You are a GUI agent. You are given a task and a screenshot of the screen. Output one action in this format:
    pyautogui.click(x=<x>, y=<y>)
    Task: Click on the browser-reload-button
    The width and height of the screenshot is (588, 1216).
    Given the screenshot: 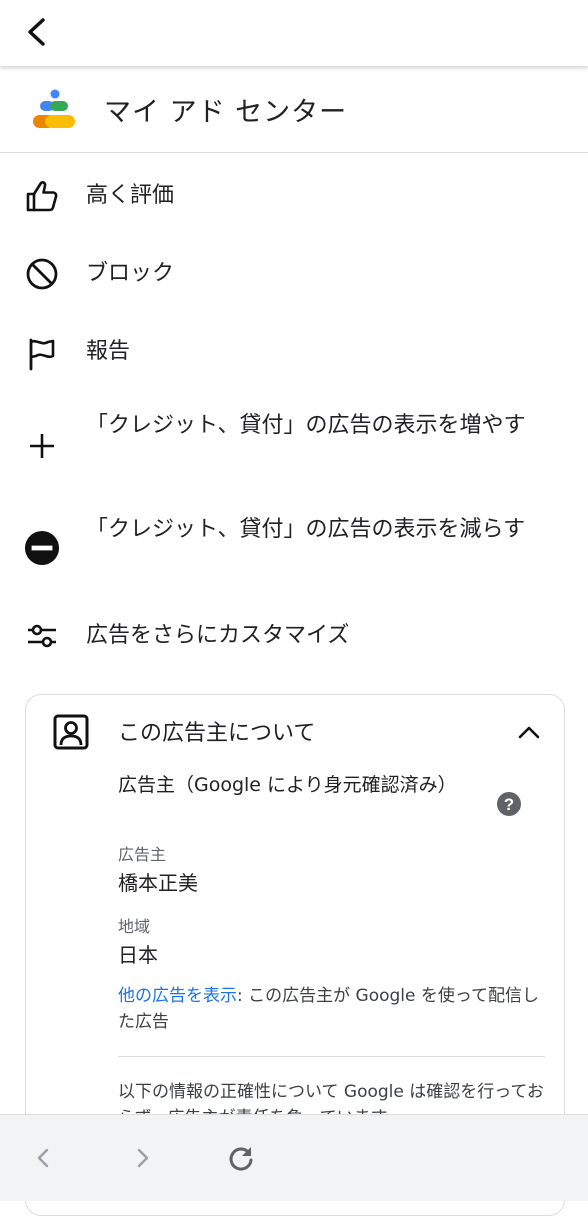 What is the action you would take?
    pyautogui.click(x=241, y=1158)
    